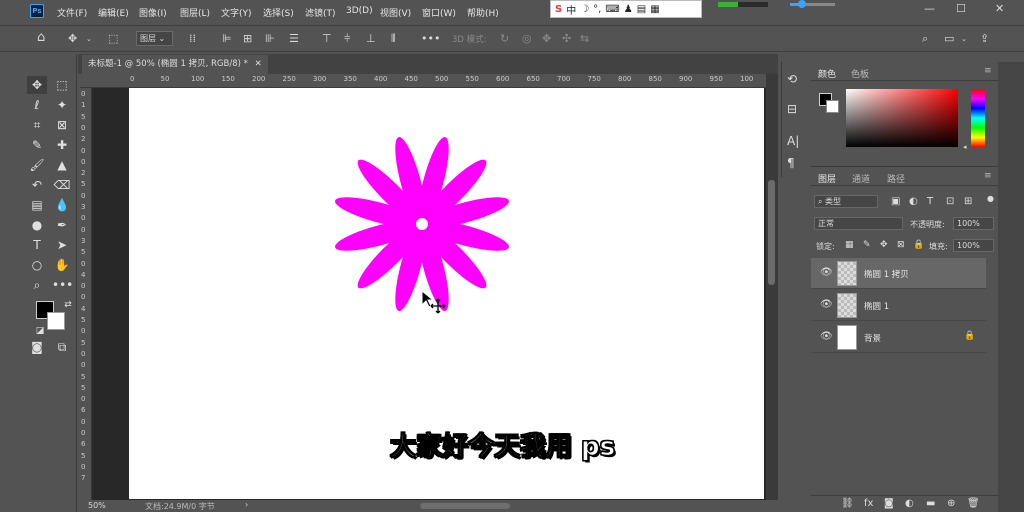 This screenshot has height=512, width=1024. What do you see at coordinates (62, 165) in the screenshot?
I see `stamp-tool-icon: ▲` at bounding box center [62, 165].